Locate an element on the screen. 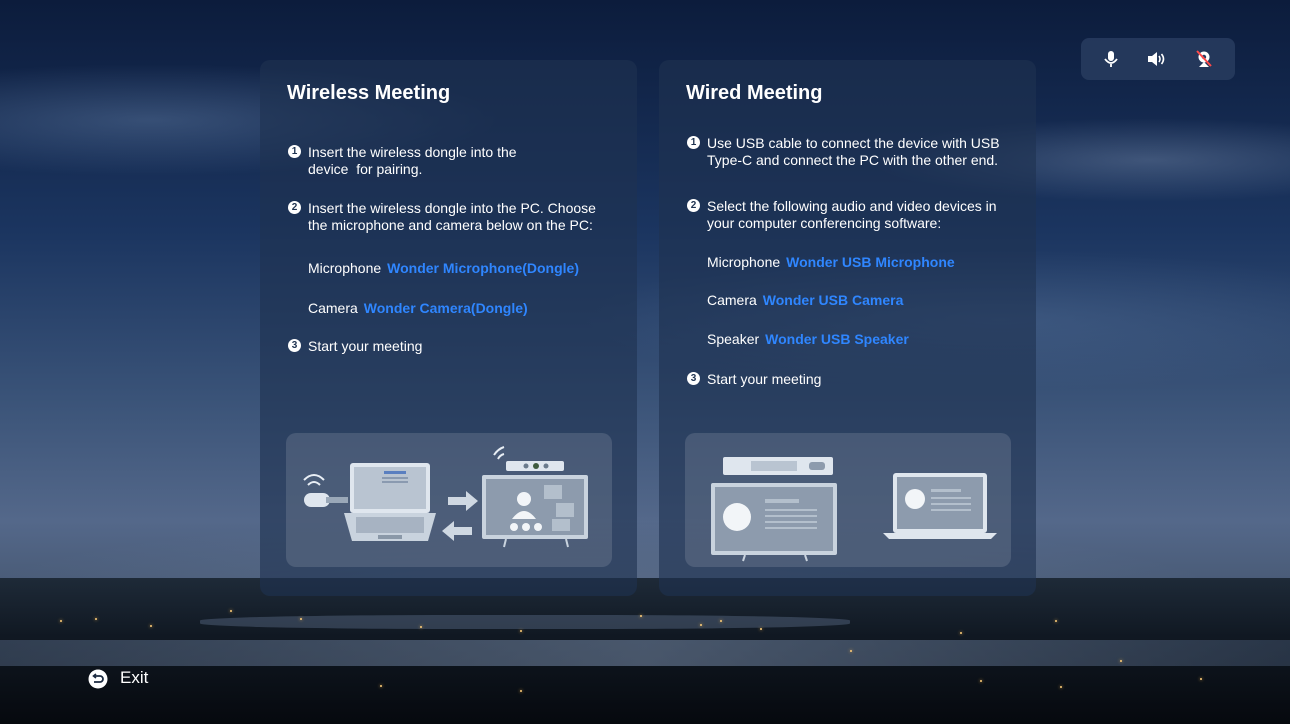 The height and width of the screenshot is (724, 1290). wired-camera-row: Camera Wonder USB Camera is located at coordinates (805, 300).